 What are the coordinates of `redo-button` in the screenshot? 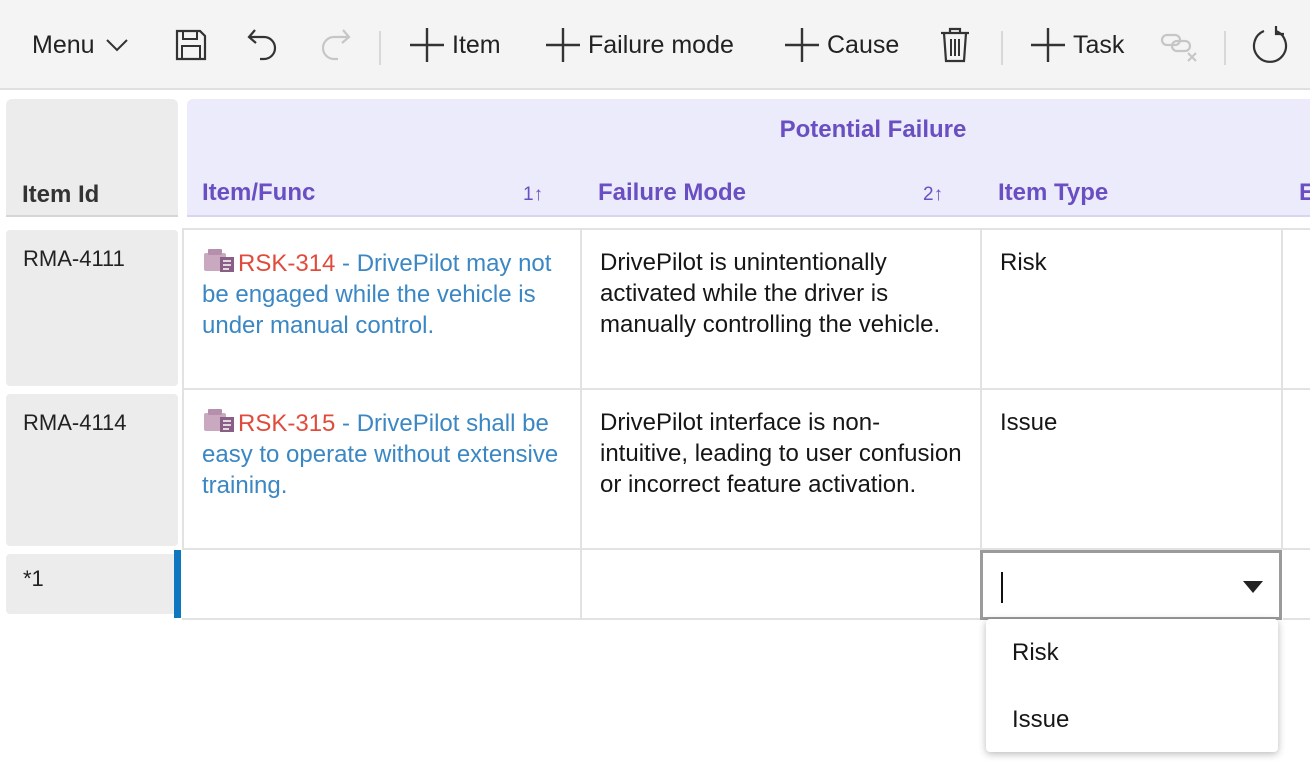 It's located at (335, 45).